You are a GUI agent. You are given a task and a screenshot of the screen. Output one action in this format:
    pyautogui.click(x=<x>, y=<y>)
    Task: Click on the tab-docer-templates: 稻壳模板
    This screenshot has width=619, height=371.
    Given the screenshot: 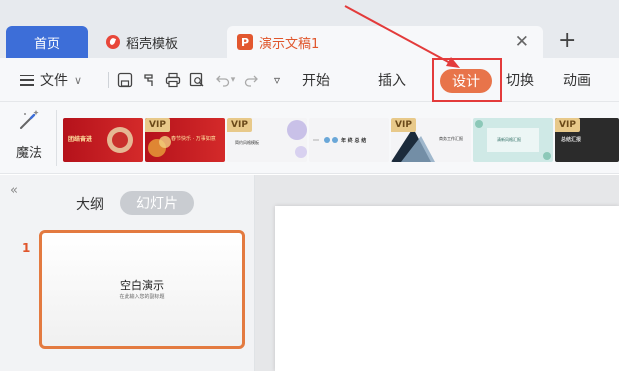 What is the action you would take?
    pyautogui.click(x=158, y=42)
    